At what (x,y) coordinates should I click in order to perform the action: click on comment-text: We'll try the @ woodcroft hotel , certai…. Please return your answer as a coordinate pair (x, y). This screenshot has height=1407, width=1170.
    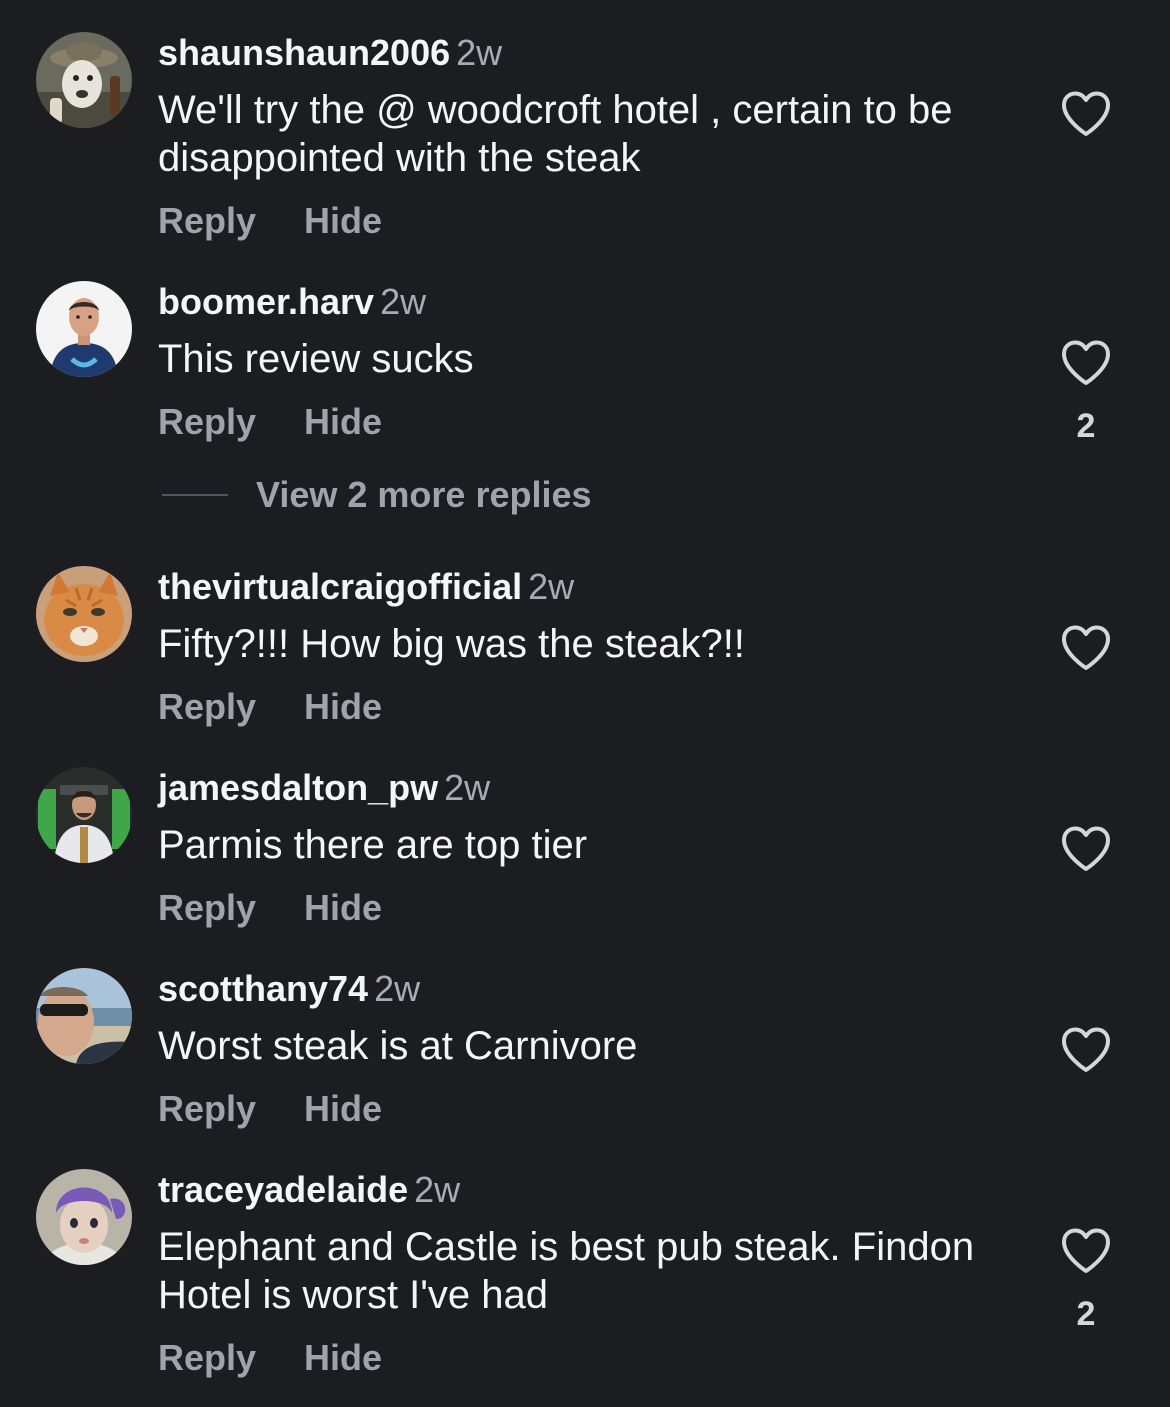
    Looking at the image, I should click on (555, 134).